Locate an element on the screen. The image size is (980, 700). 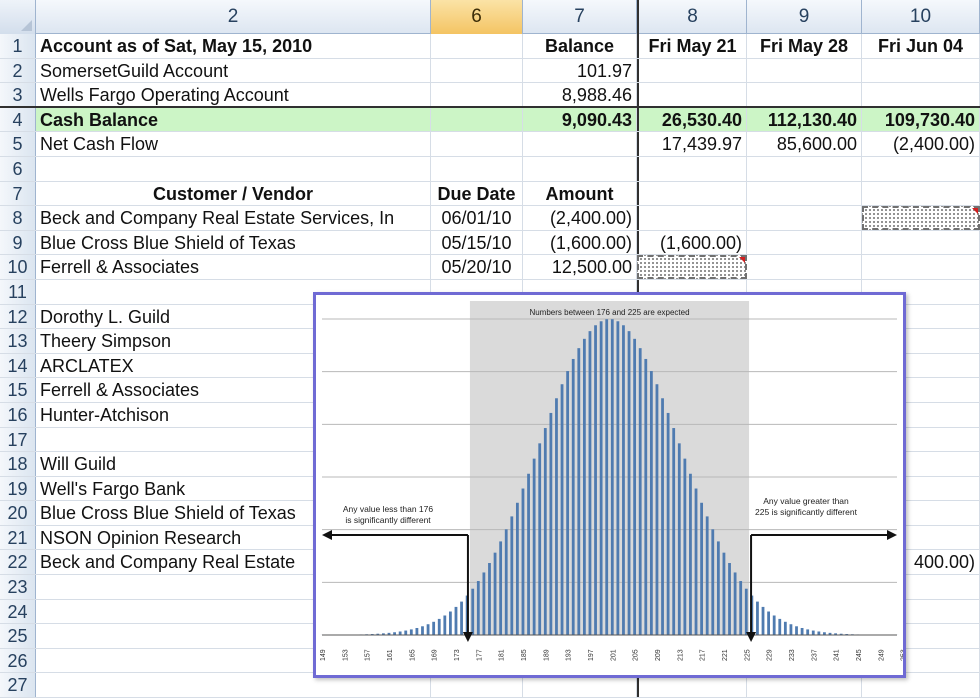
cell-r1-c10: Fri Jun 04 is located at coordinates (921, 46).